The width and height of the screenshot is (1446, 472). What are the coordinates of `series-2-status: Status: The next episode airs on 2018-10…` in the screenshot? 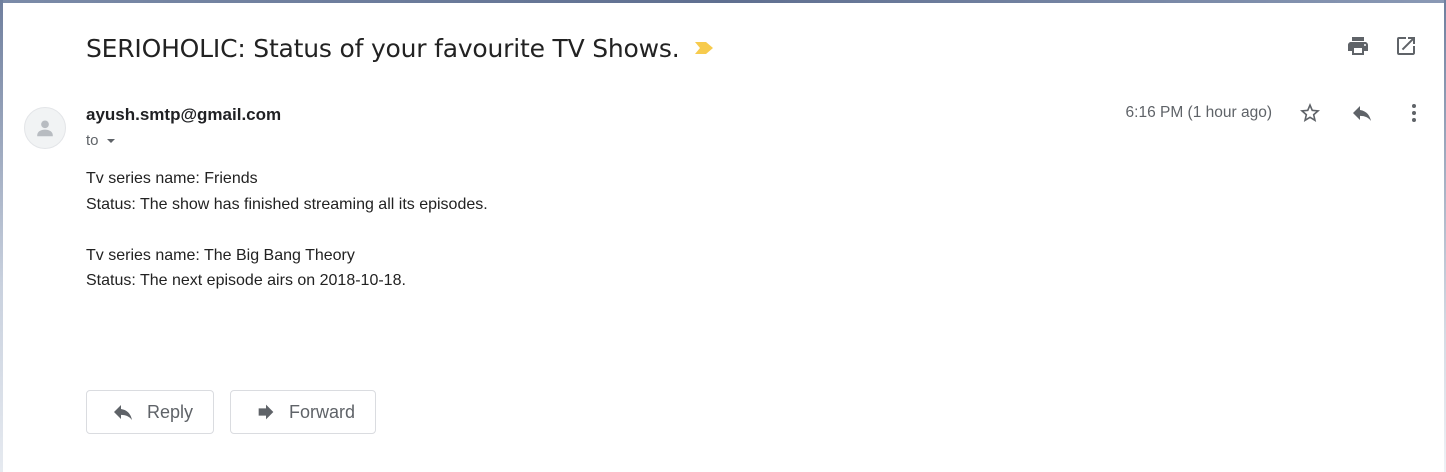 It's located at (246, 280).